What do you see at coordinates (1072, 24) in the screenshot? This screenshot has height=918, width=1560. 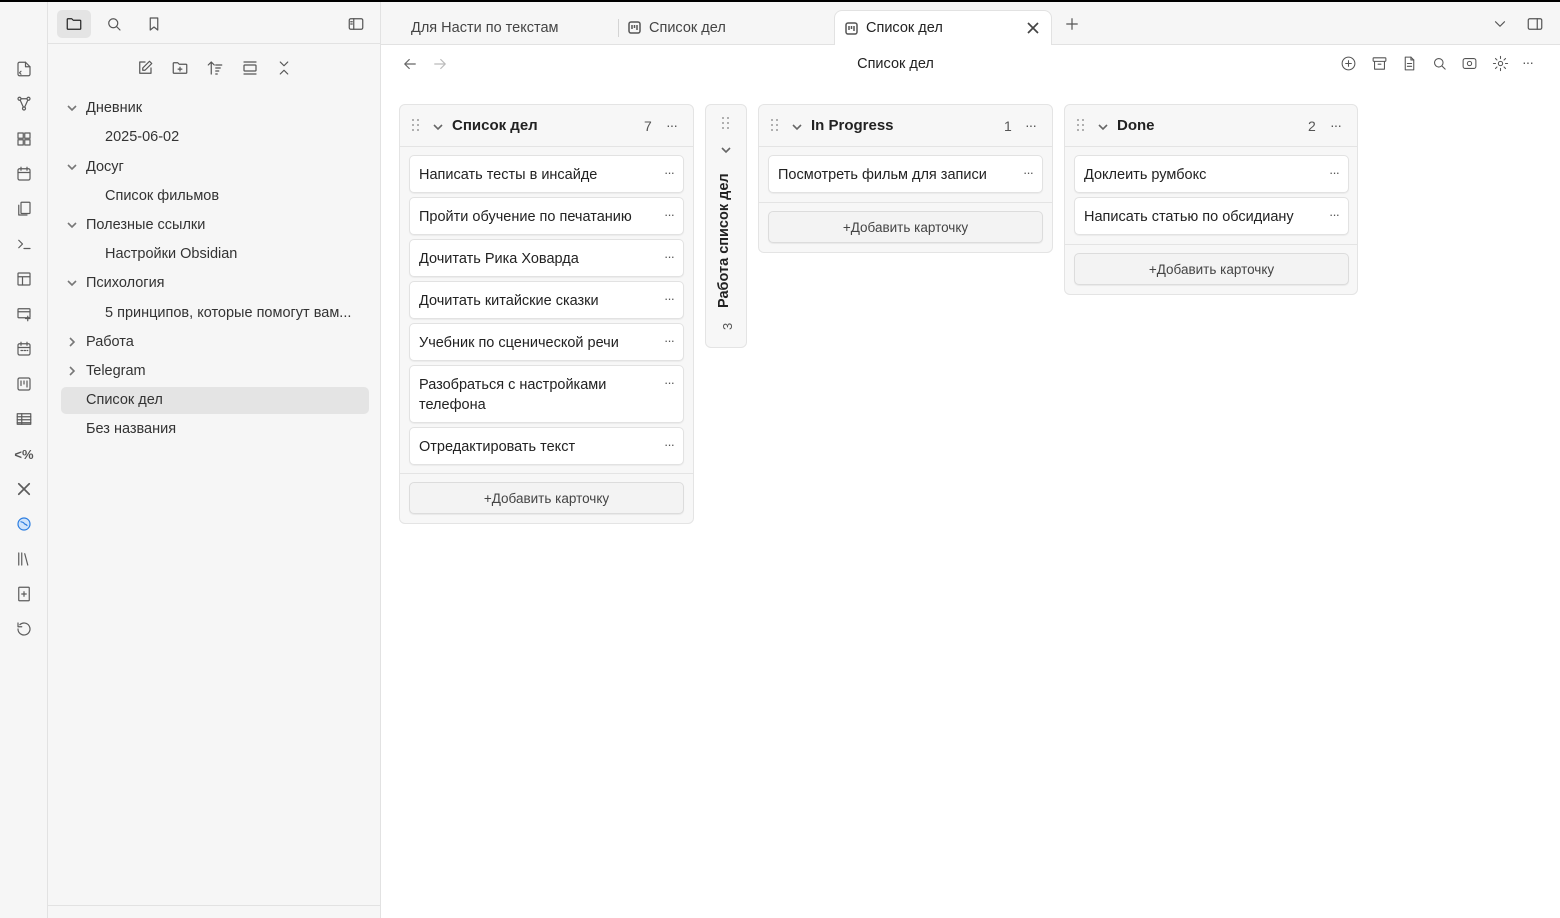 I see `new-tab-icon` at bounding box center [1072, 24].